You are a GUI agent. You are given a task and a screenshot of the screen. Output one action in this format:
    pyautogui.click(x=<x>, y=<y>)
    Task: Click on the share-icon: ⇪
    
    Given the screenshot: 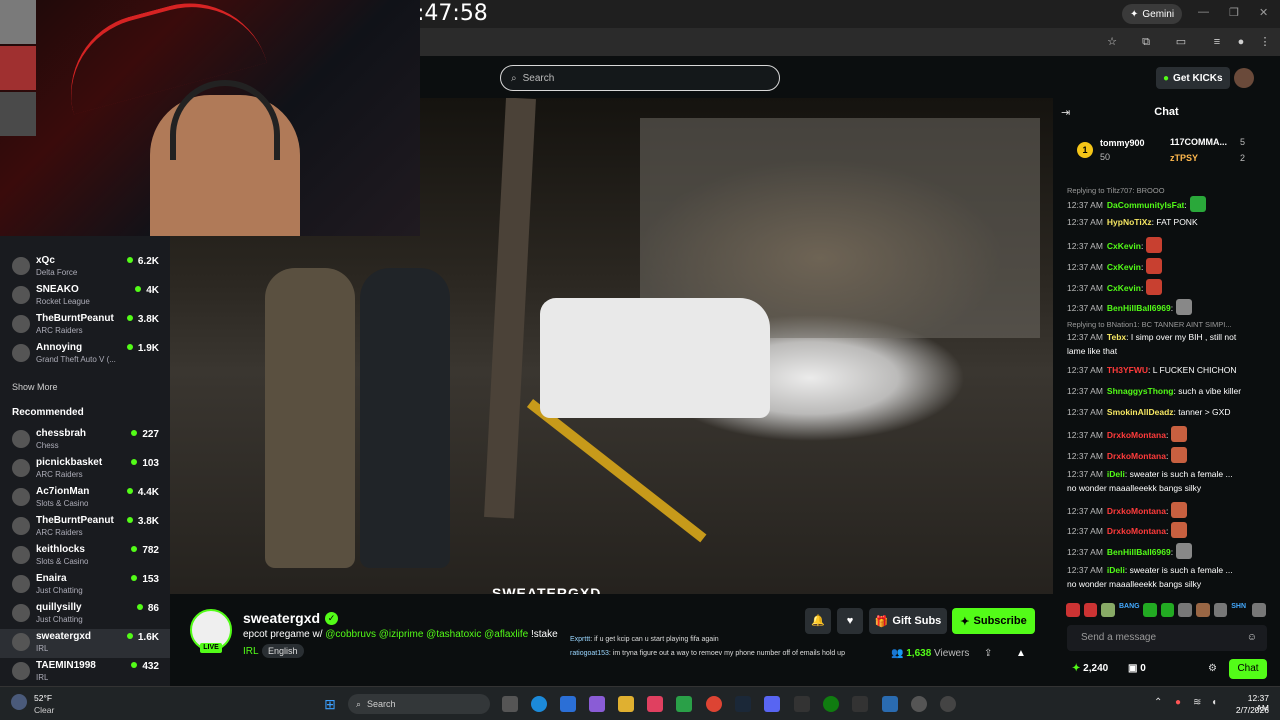 What is the action you would take?
    pyautogui.click(x=988, y=653)
    